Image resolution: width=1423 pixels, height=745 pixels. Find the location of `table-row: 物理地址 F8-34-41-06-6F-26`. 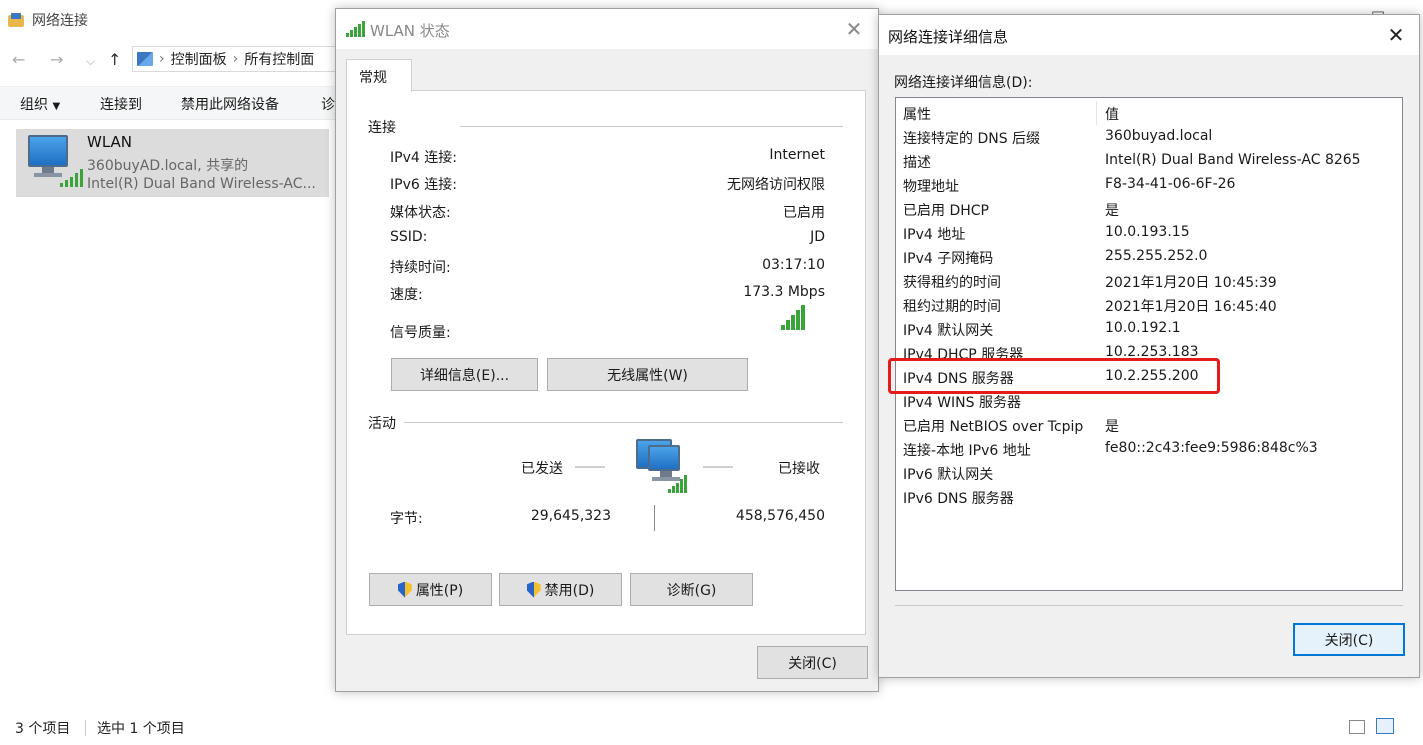

table-row: 物理地址 F8-34-41-06-6F-26 is located at coordinates (1149, 185).